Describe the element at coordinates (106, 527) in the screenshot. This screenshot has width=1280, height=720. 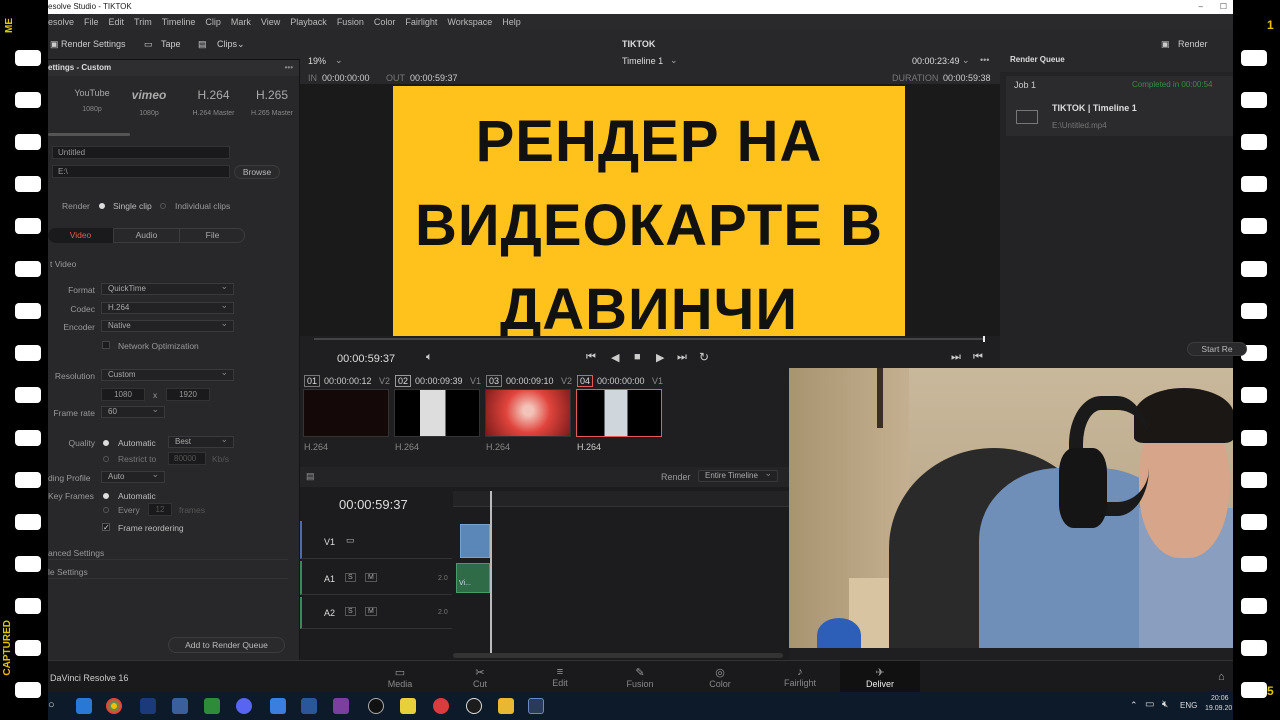
I see `frame-reordering-checkbox: ✓` at that location.